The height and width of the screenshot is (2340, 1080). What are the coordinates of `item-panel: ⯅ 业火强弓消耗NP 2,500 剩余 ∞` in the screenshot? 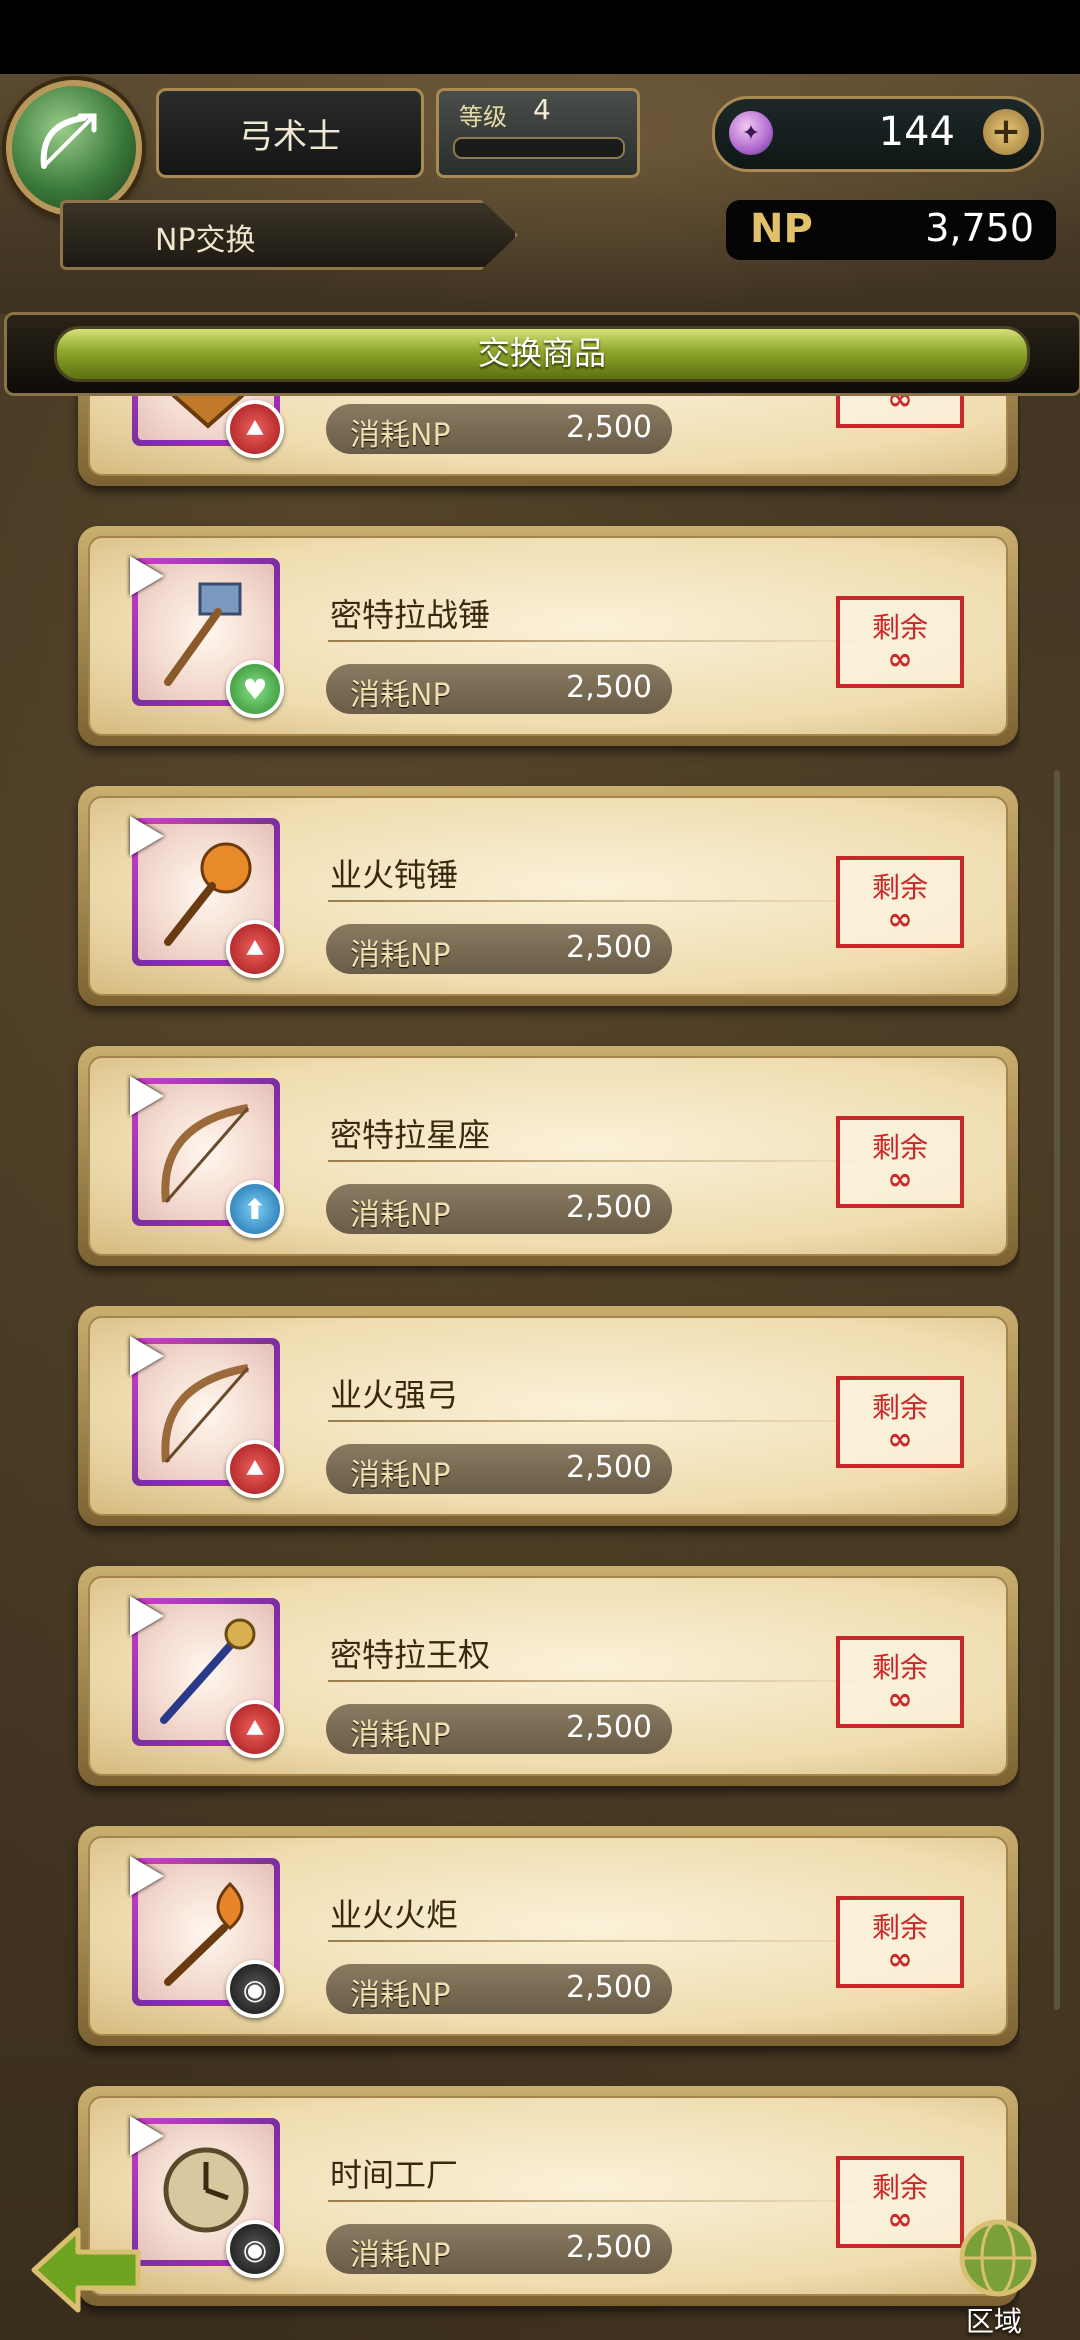 It's located at (548, 1416).